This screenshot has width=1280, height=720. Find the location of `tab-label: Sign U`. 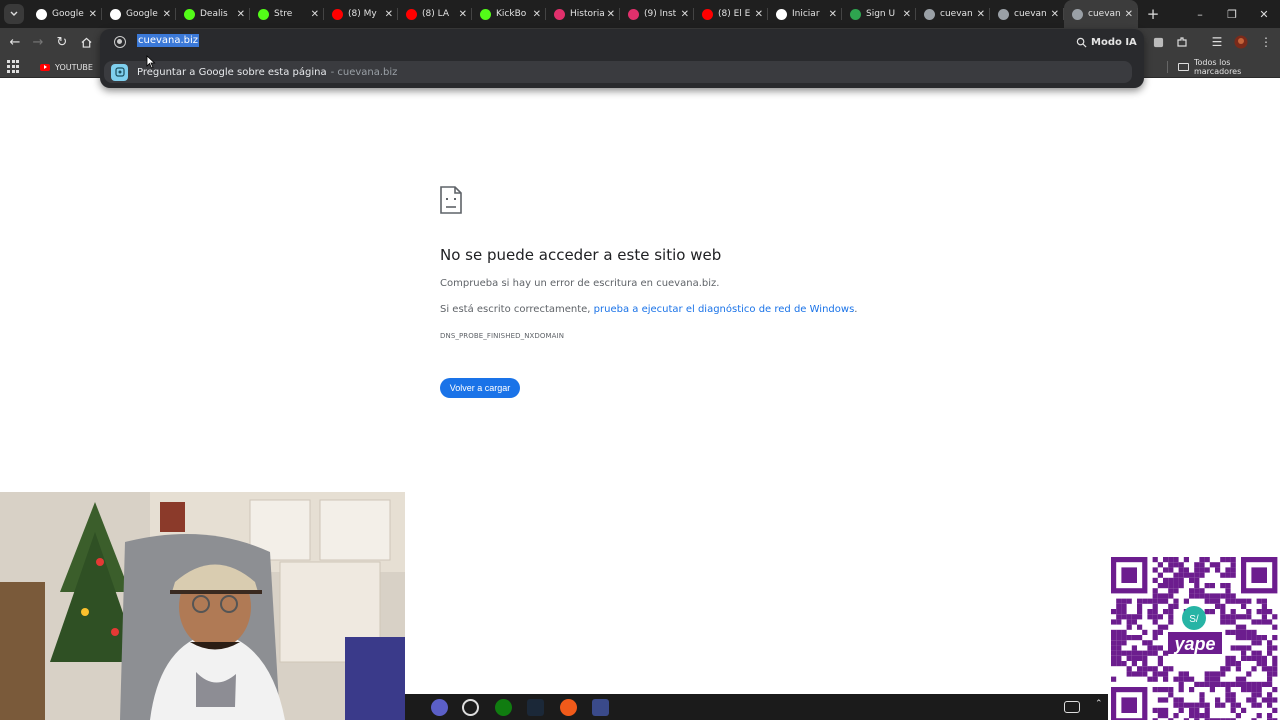

tab-label: Sign U is located at coordinates (881, 14).